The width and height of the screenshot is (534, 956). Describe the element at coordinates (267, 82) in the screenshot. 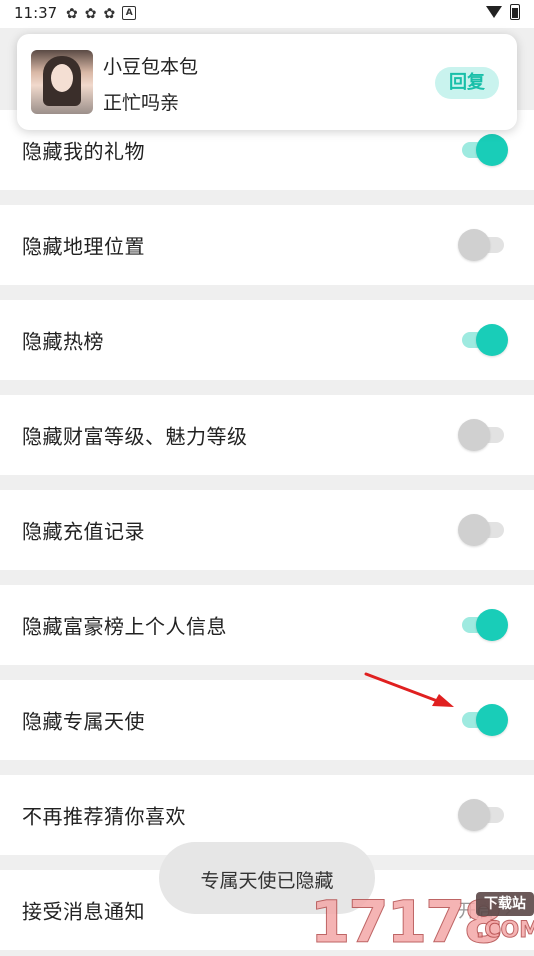

I see `notification-banner: 小豆包本包 正忙吗亲 回复` at that location.